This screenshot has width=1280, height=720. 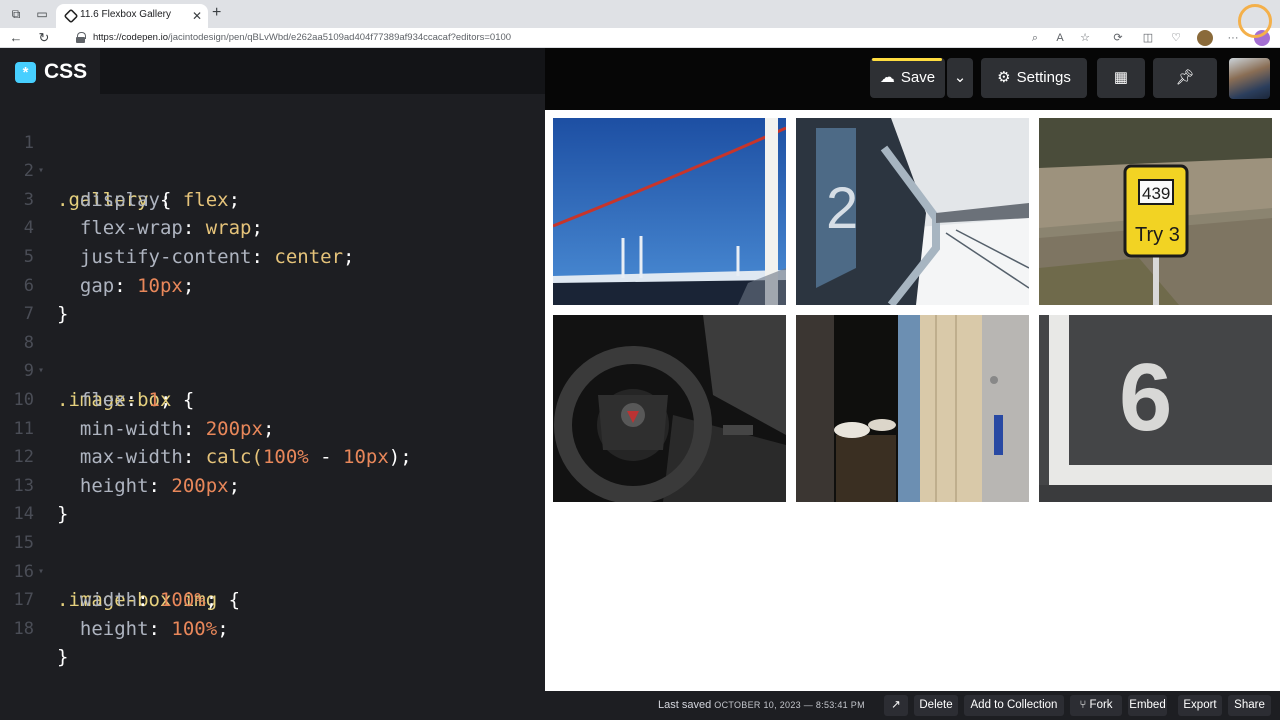 I want to click on code-line: 13 }, so click(x=272, y=484).